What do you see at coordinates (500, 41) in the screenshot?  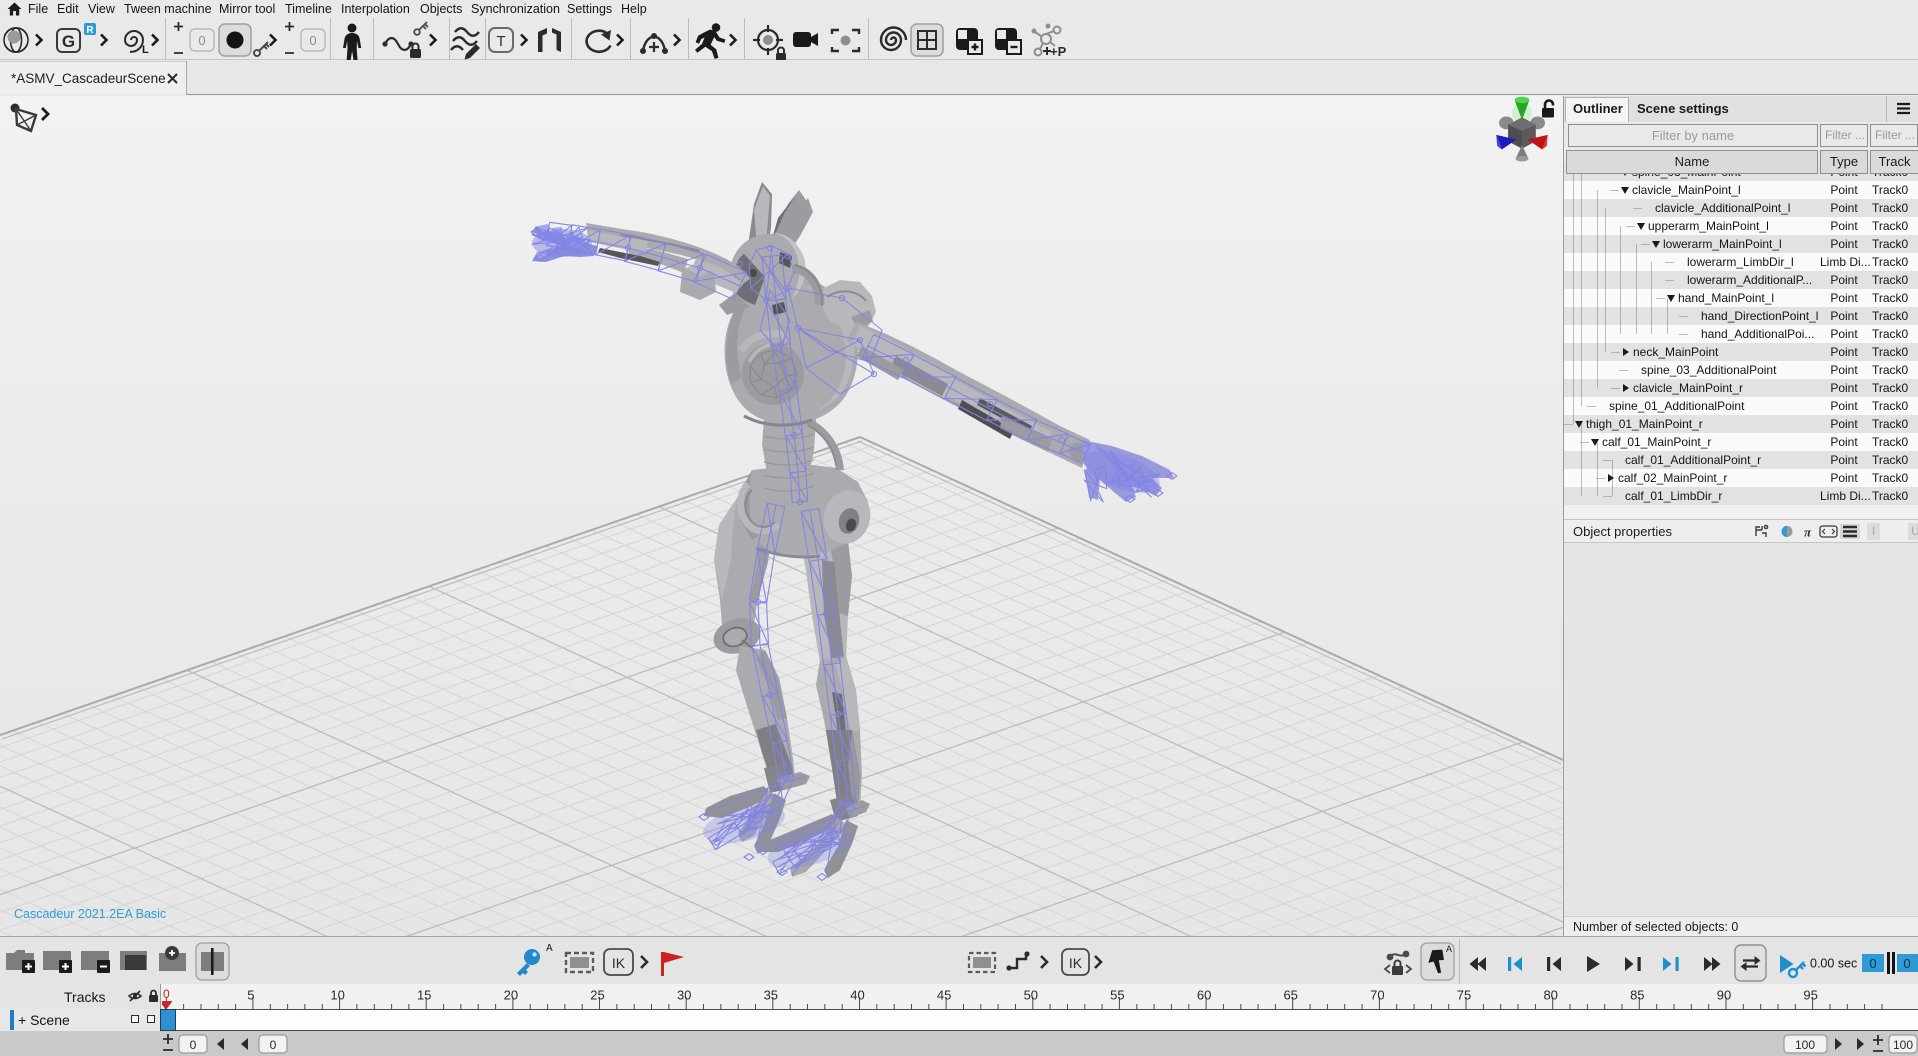 I see `svg-text: T` at bounding box center [500, 41].